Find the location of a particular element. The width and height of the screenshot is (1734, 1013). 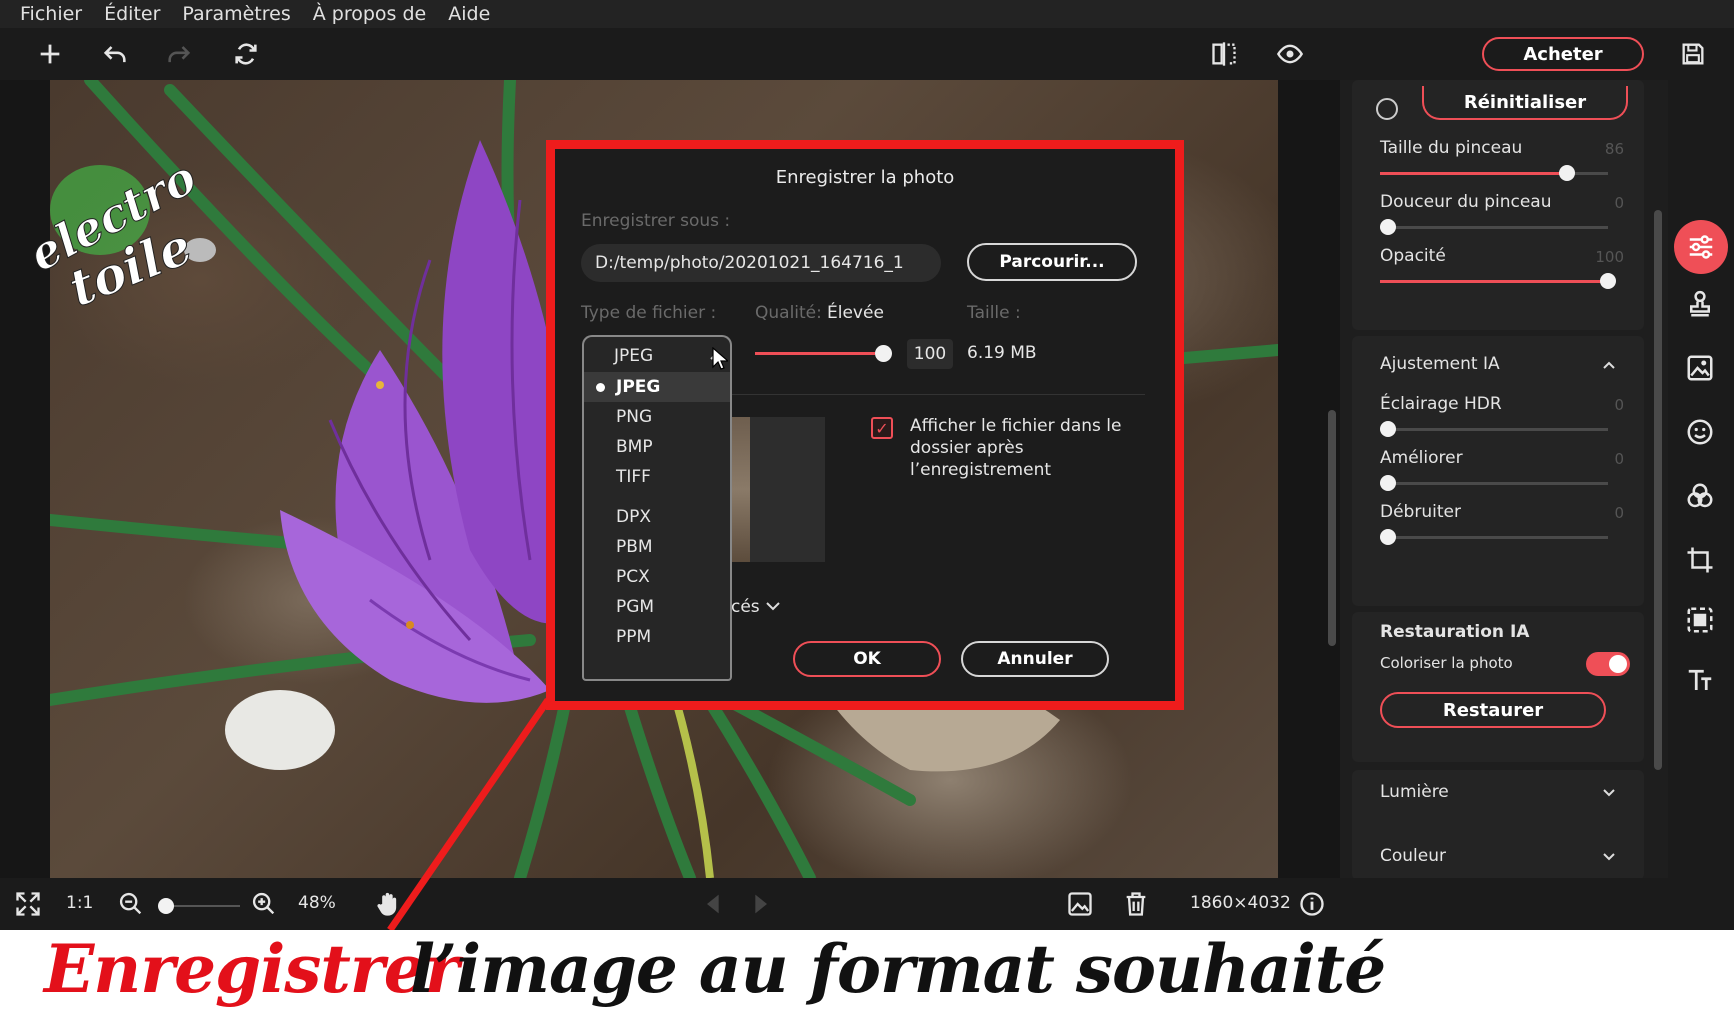

save-icon is located at coordinates (1693, 54).